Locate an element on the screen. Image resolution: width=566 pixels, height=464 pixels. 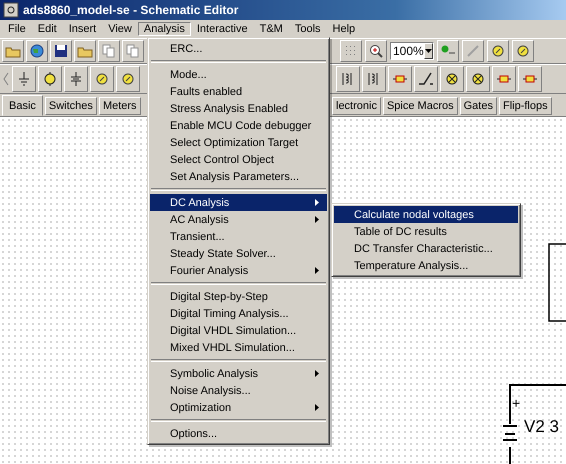
menu-item: T&M is located at coordinates (271, 29).